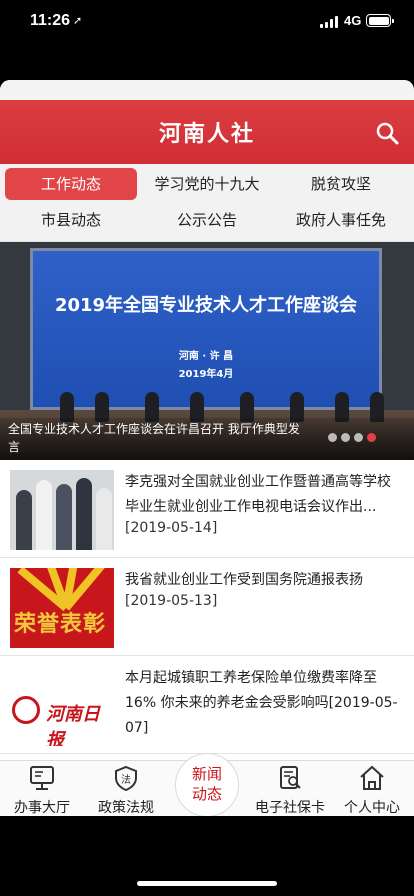 Image resolution: width=414 pixels, height=896 pixels. What do you see at coordinates (290, 808) in the screenshot?
I see `nav-label: 电子社保卡` at bounding box center [290, 808].